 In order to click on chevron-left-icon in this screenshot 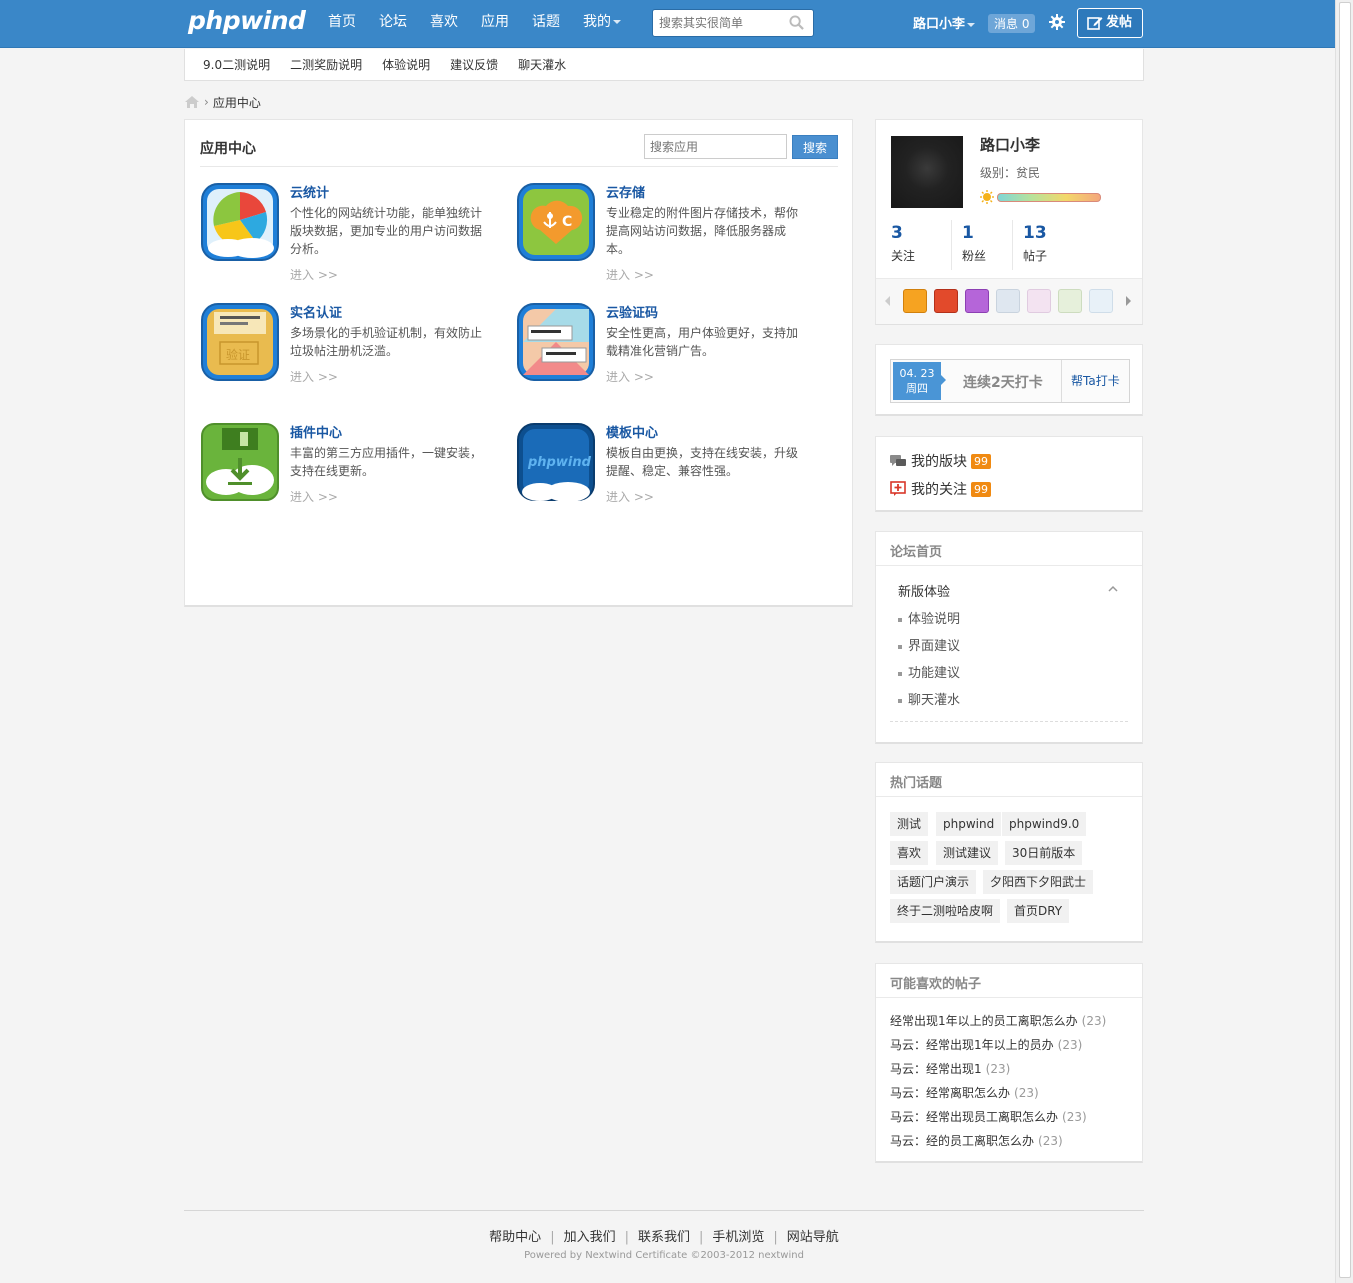, I will do `click(887, 301)`.